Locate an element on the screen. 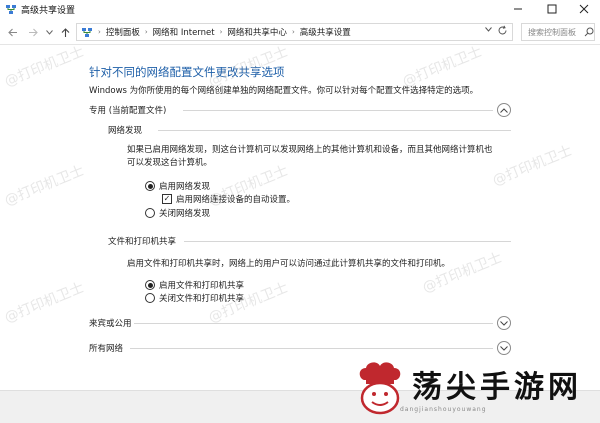  page-title: 针对不同的网络配置文件更改共享选项 is located at coordinates (187, 72).